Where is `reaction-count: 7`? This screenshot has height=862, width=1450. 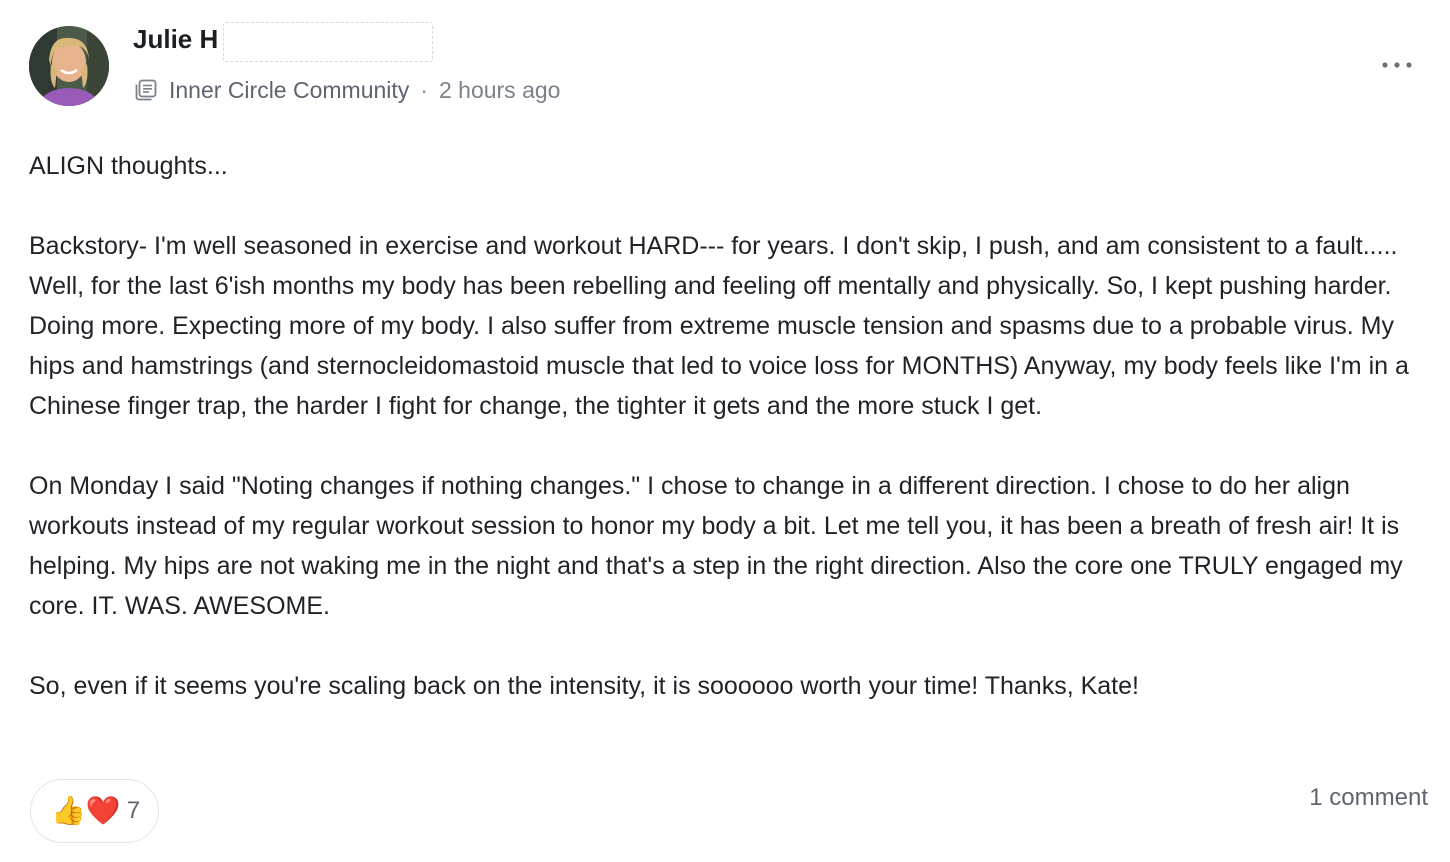
reaction-count: 7 is located at coordinates (133, 810).